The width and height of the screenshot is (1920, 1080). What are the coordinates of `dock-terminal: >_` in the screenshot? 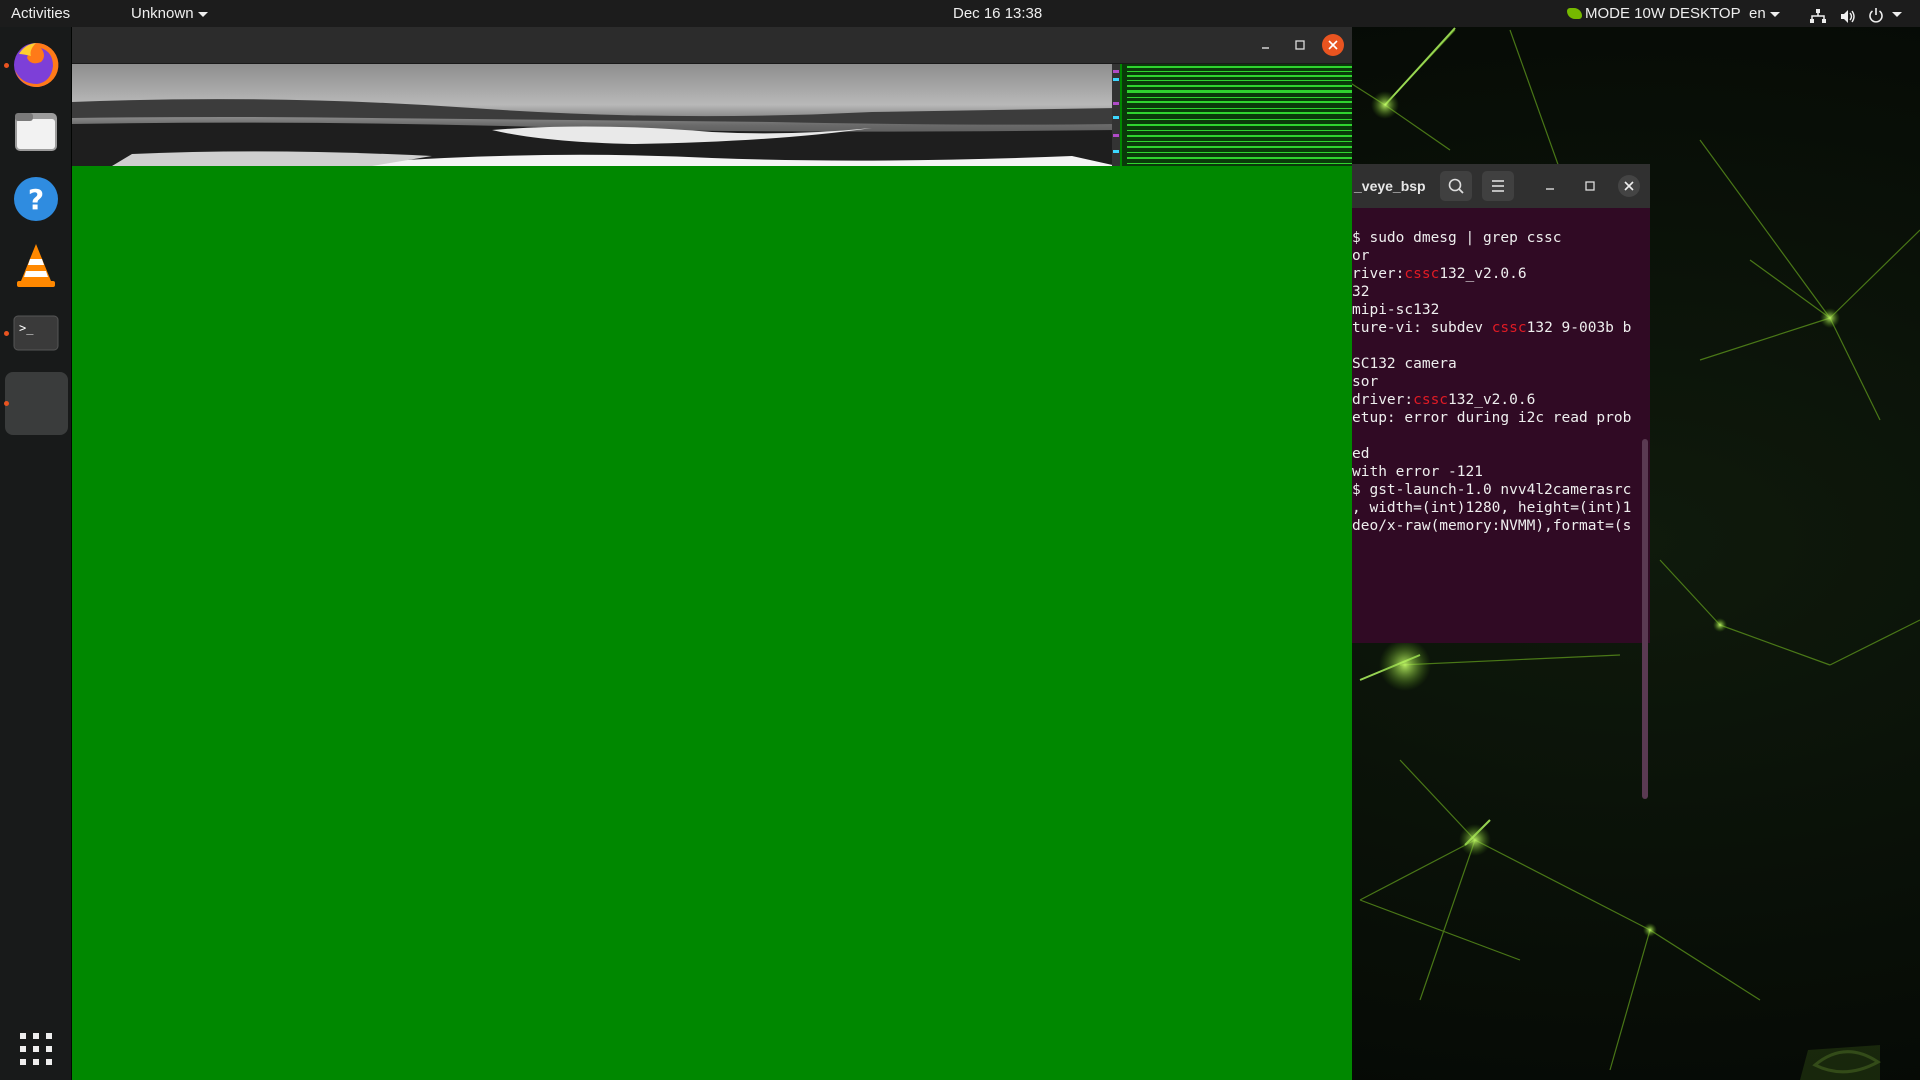 It's located at (35, 333).